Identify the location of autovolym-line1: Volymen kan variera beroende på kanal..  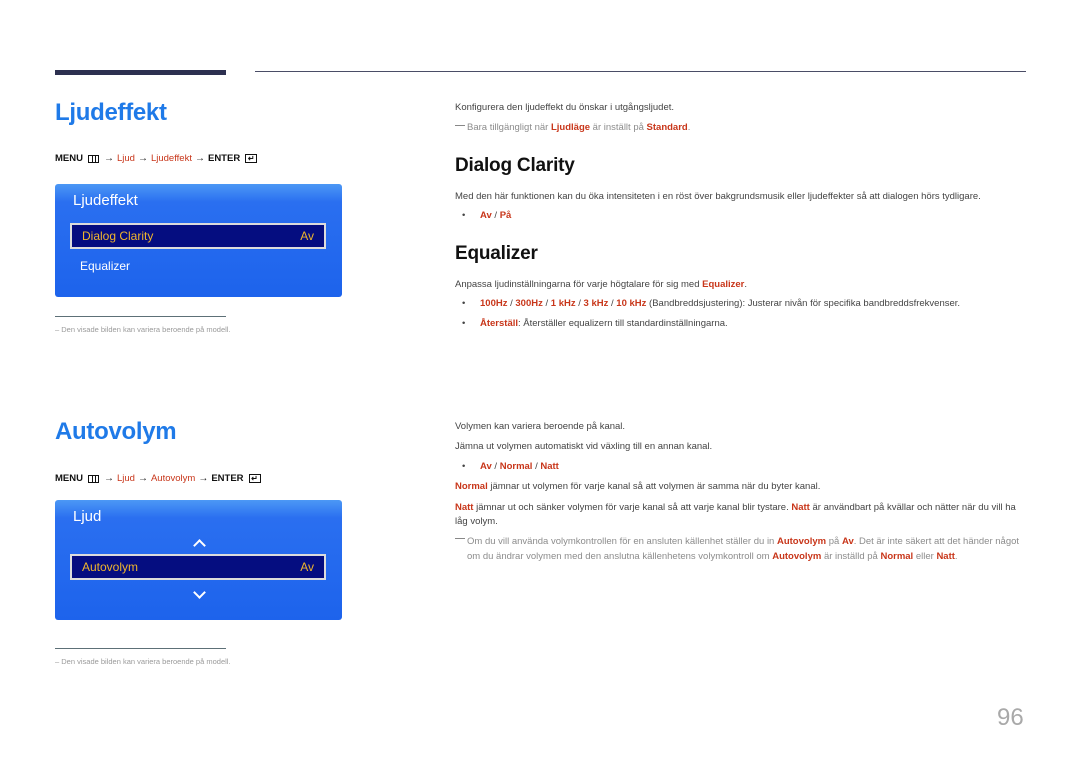
(540, 426).